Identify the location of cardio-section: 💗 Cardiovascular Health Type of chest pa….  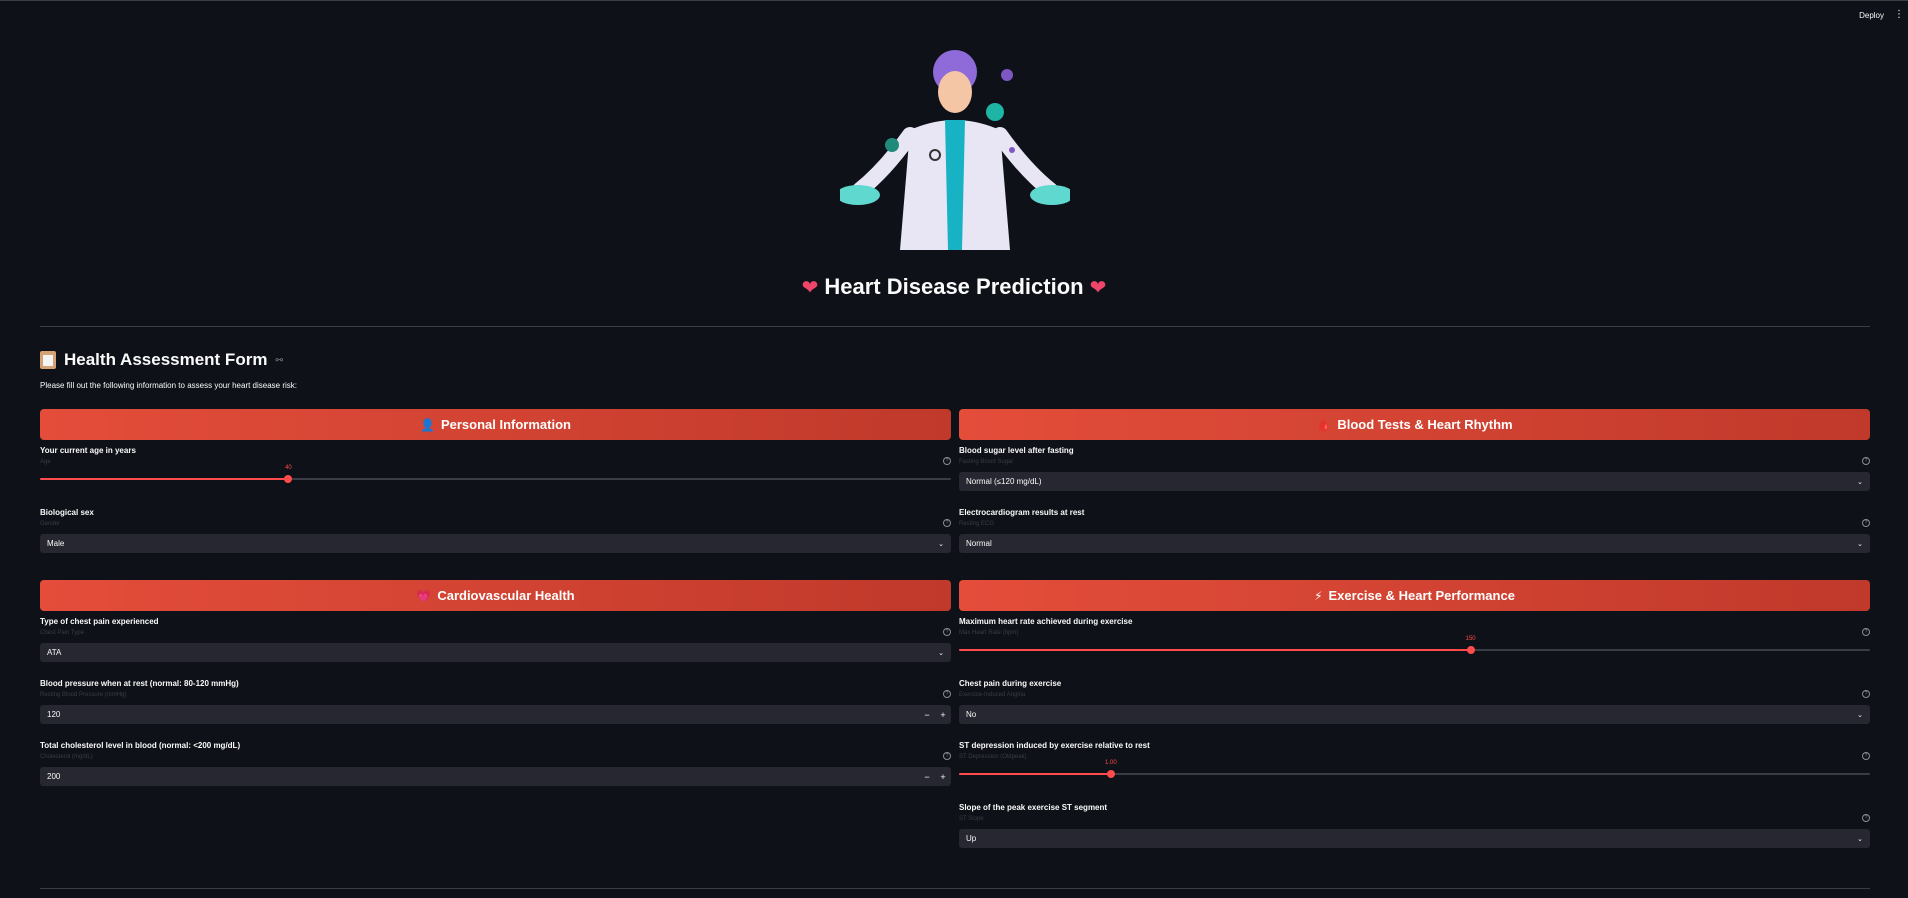
(495, 688).